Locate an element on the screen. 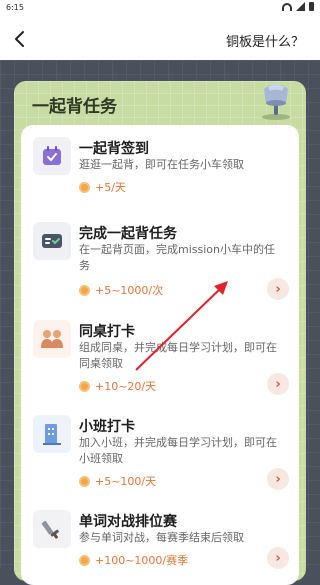 The image size is (320, 585). task-item: 同桌打卡 组成同桌，并完成每日学习计划，即可在同桌领取 +10~20/天 › is located at coordinates (160, 362).